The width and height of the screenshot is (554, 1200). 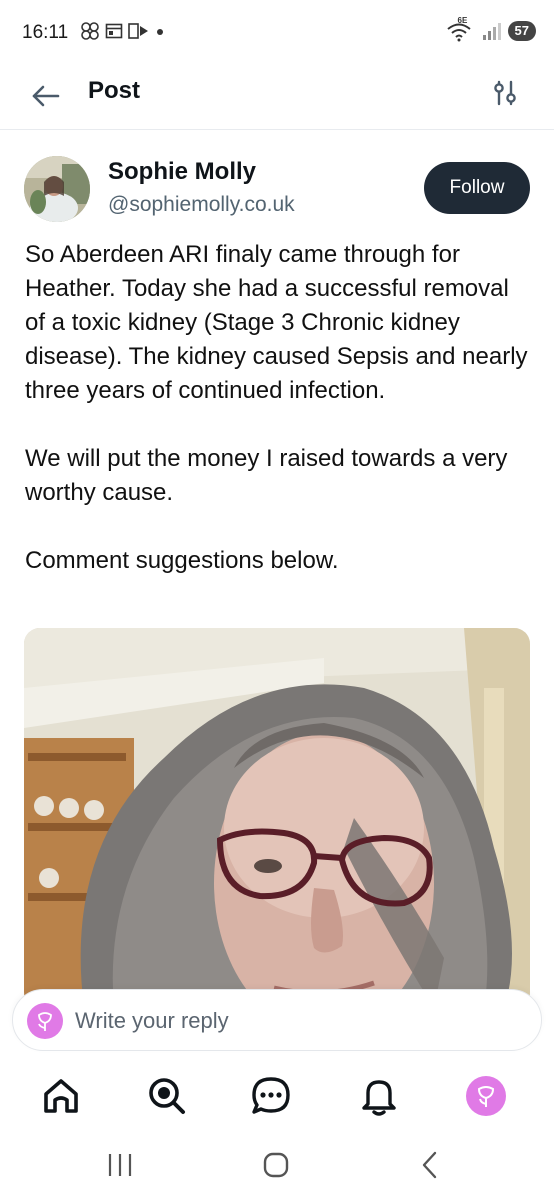 I want to click on network-type-label: 6E, so click(x=462, y=20).